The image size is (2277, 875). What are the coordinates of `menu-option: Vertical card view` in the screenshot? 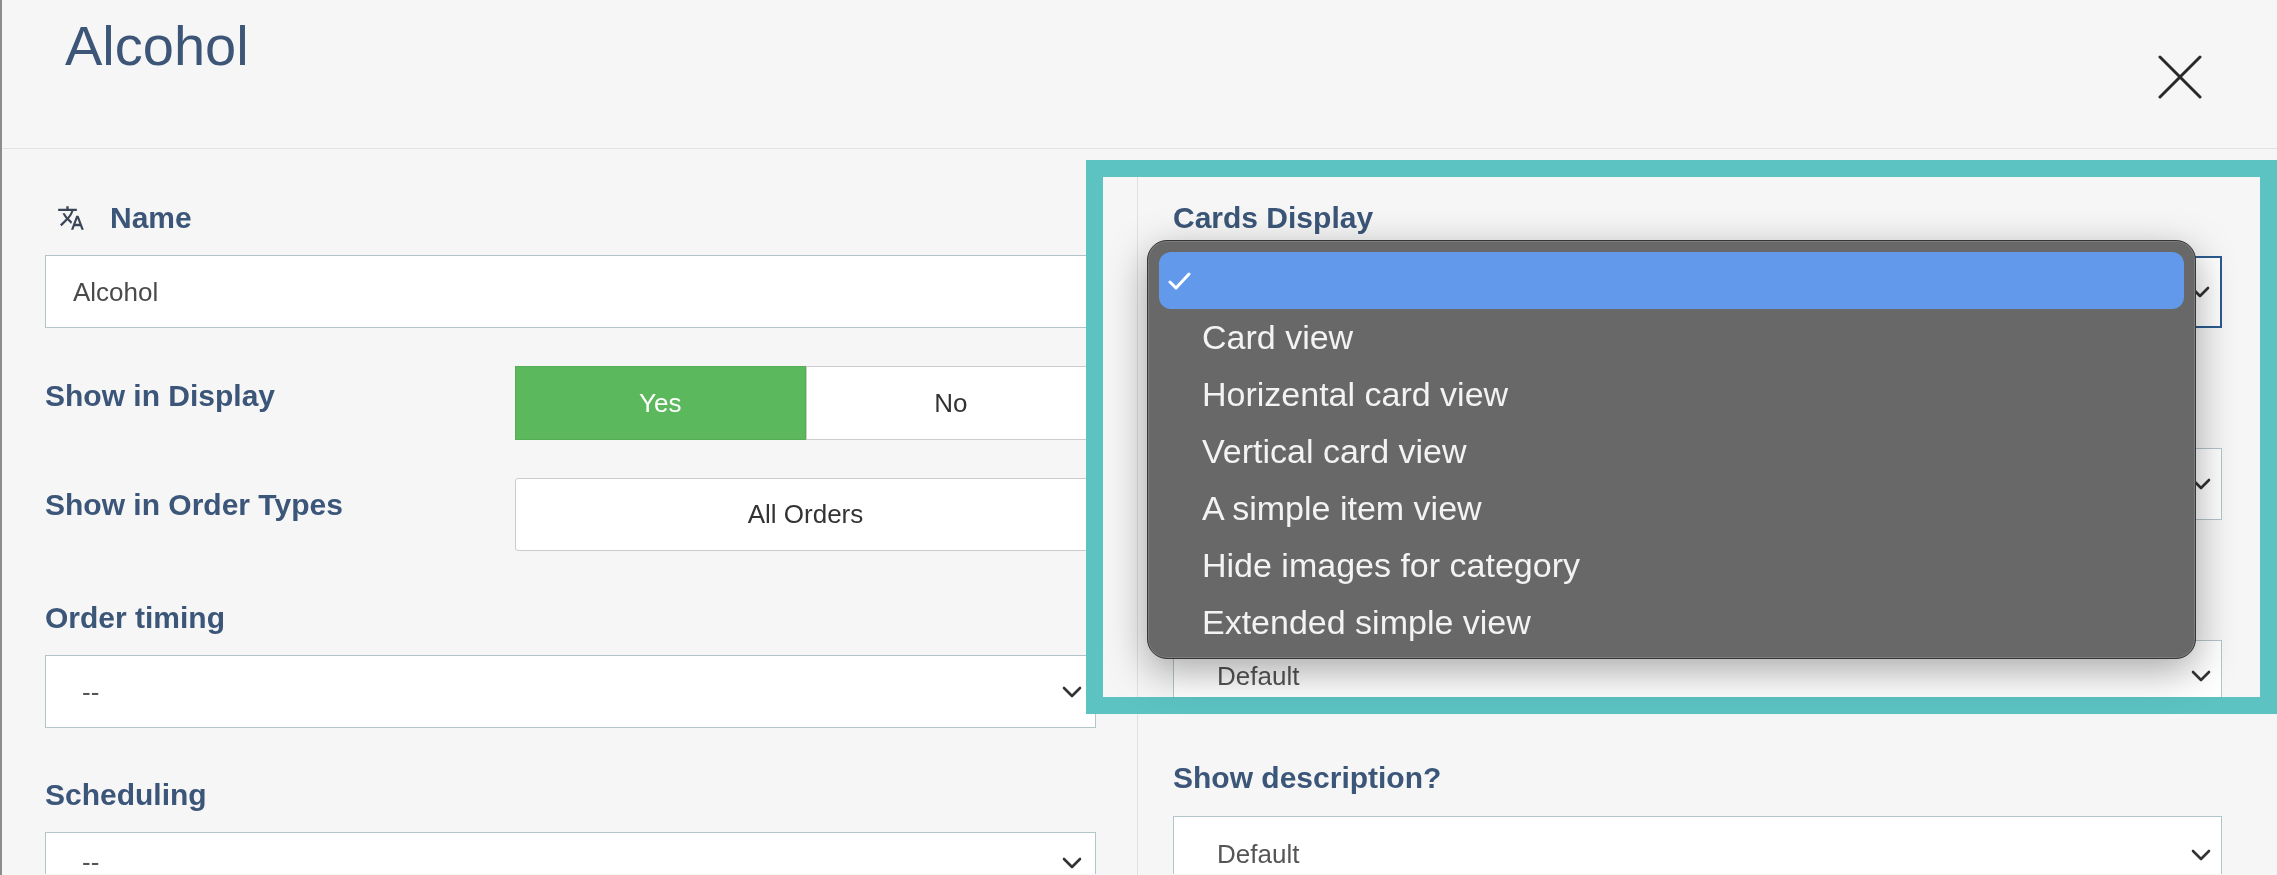 It's located at (1671, 451).